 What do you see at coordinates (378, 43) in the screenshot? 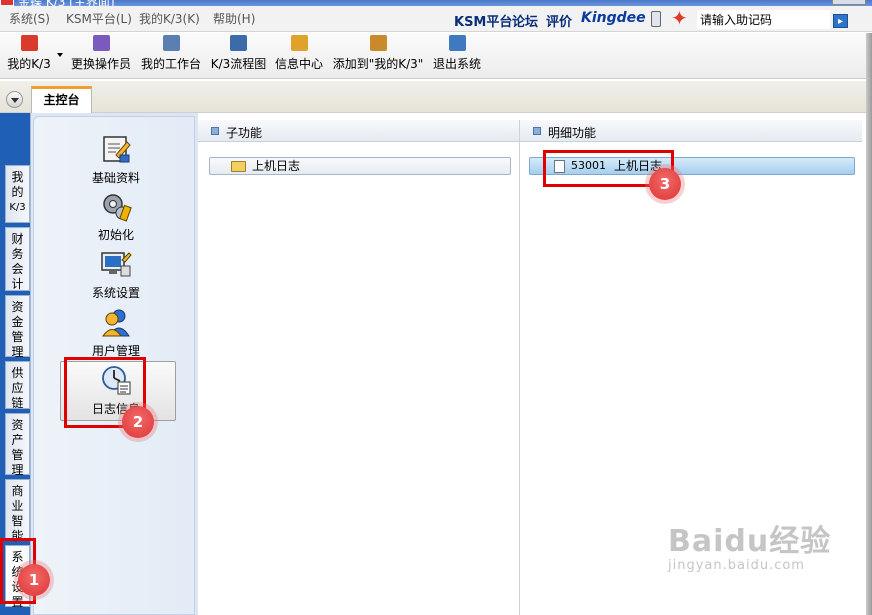
I see `add-favorite-icon` at bounding box center [378, 43].